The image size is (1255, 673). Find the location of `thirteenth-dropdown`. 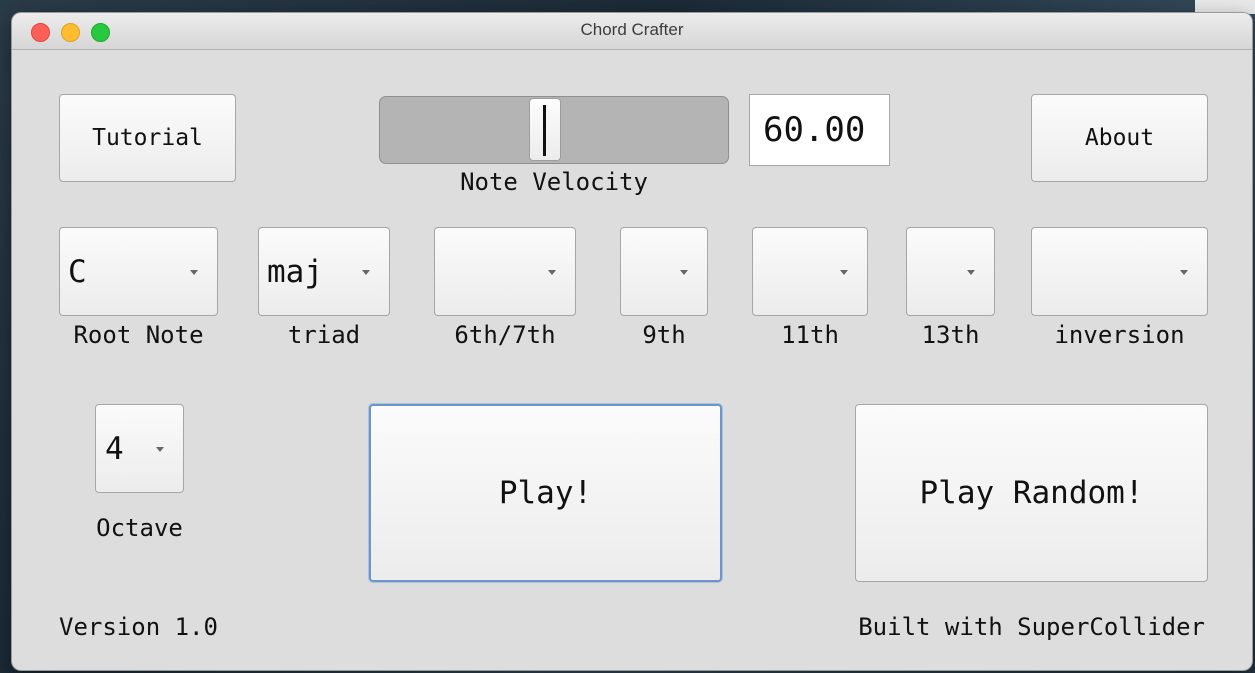

thirteenth-dropdown is located at coordinates (950, 271).